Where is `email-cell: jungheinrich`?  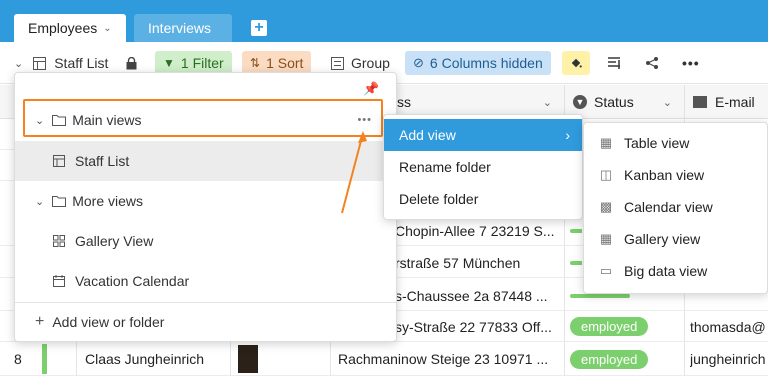 email-cell: jungheinrich is located at coordinates (729, 359).